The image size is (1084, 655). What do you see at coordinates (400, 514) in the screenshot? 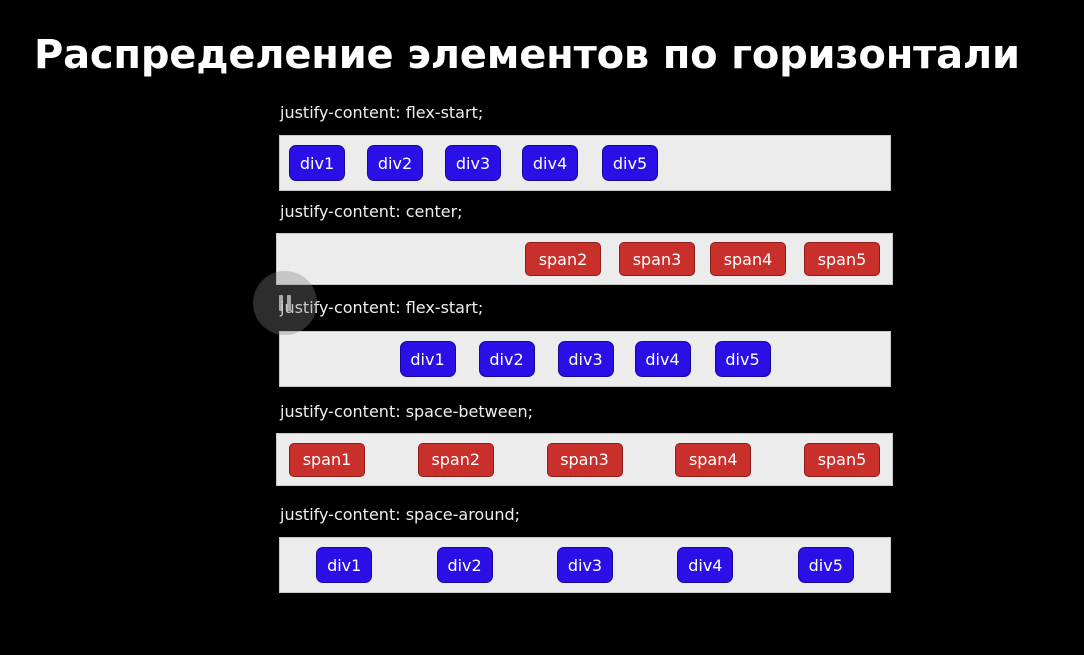
I see `demo-label-space-around: justify-content: space-around;` at bounding box center [400, 514].